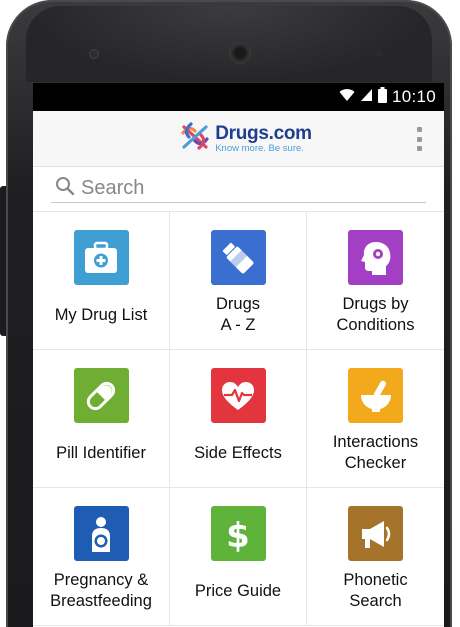 The height and width of the screenshot is (627, 460). I want to click on capsule-icon, so click(101, 395).